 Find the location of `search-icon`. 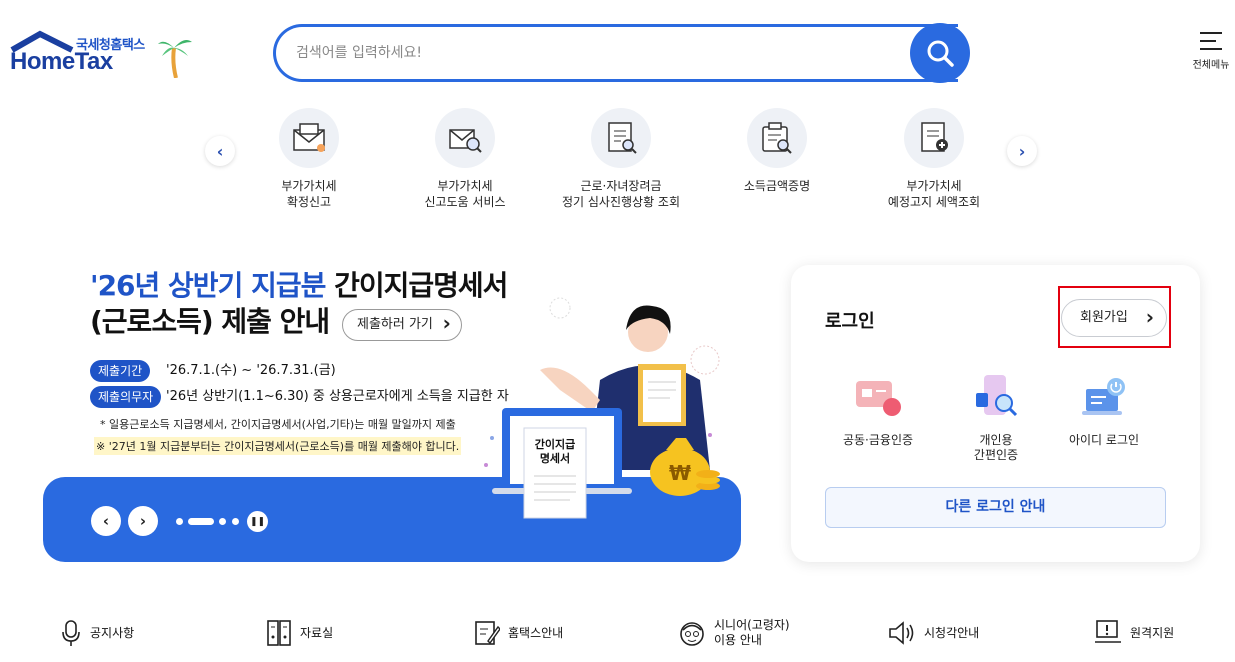

search-icon is located at coordinates (940, 53).